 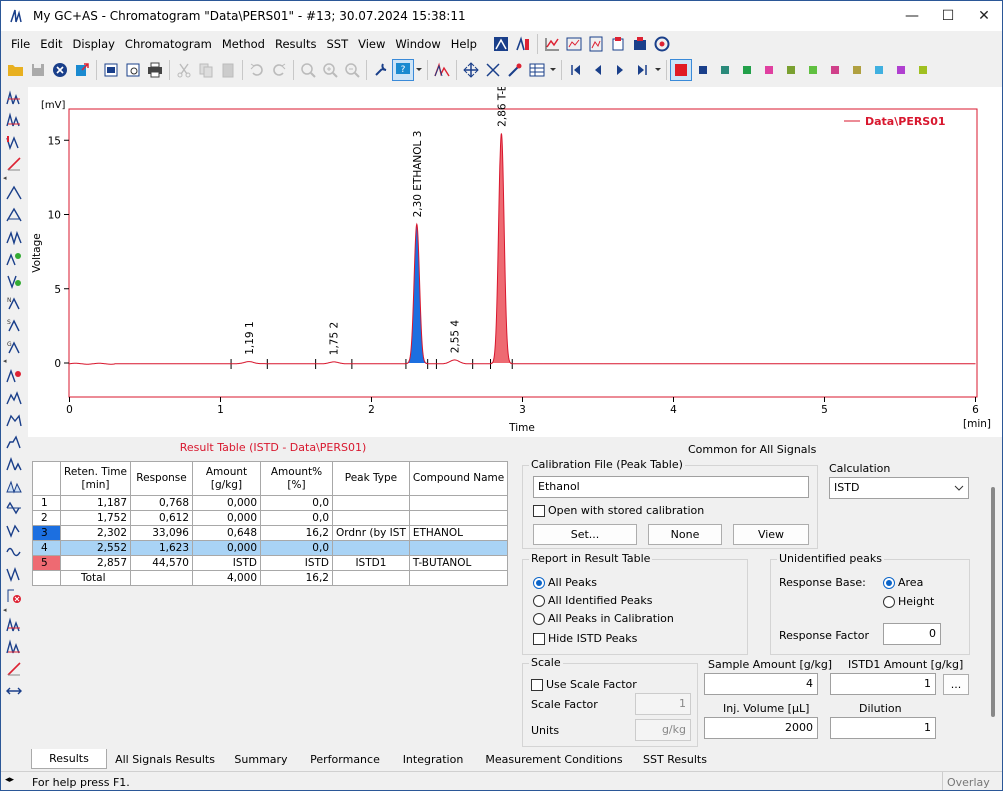 What do you see at coordinates (14, 98) in the screenshot?
I see `integrate-peaks-icon` at bounding box center [14, 98].